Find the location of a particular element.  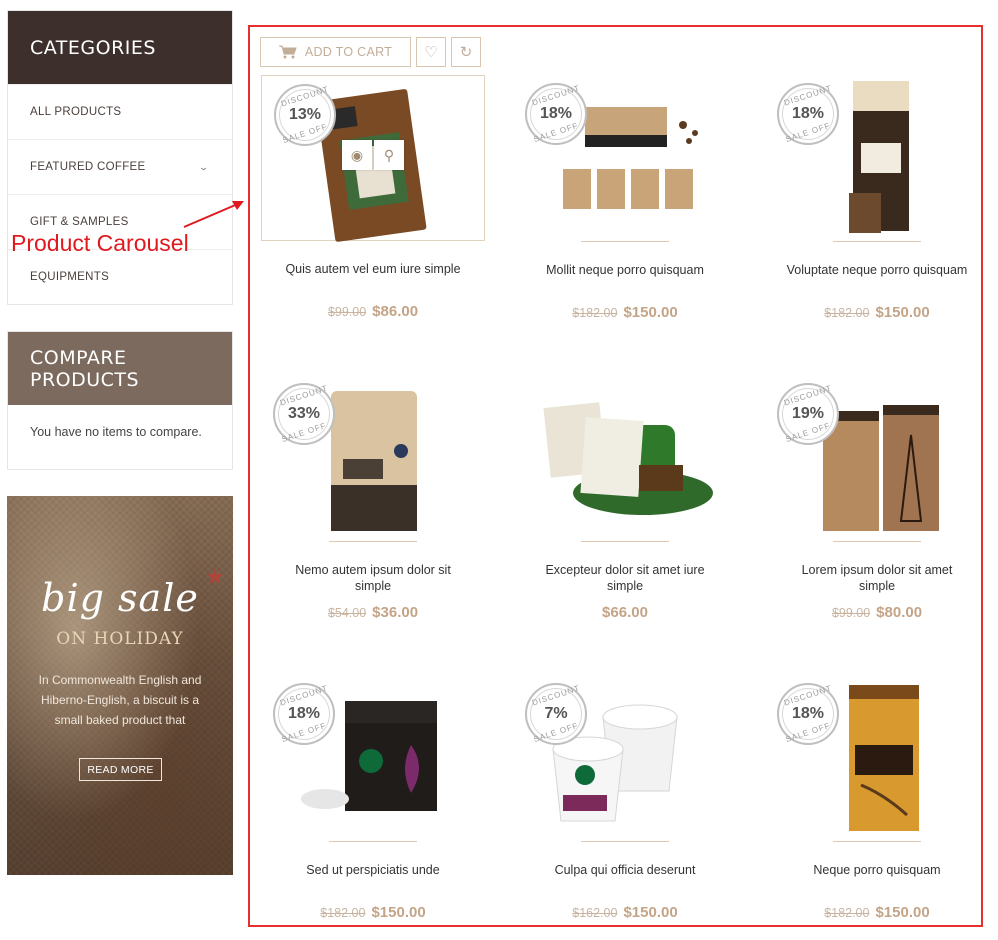

product-image: DISCOUNT 19% SALE OFF is located at coordinates (877, 458).